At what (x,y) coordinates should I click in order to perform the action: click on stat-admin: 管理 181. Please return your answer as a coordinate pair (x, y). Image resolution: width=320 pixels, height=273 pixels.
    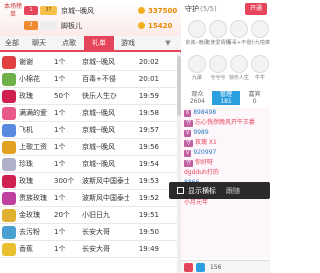
    Looking at the image, I should click on (226, 98).